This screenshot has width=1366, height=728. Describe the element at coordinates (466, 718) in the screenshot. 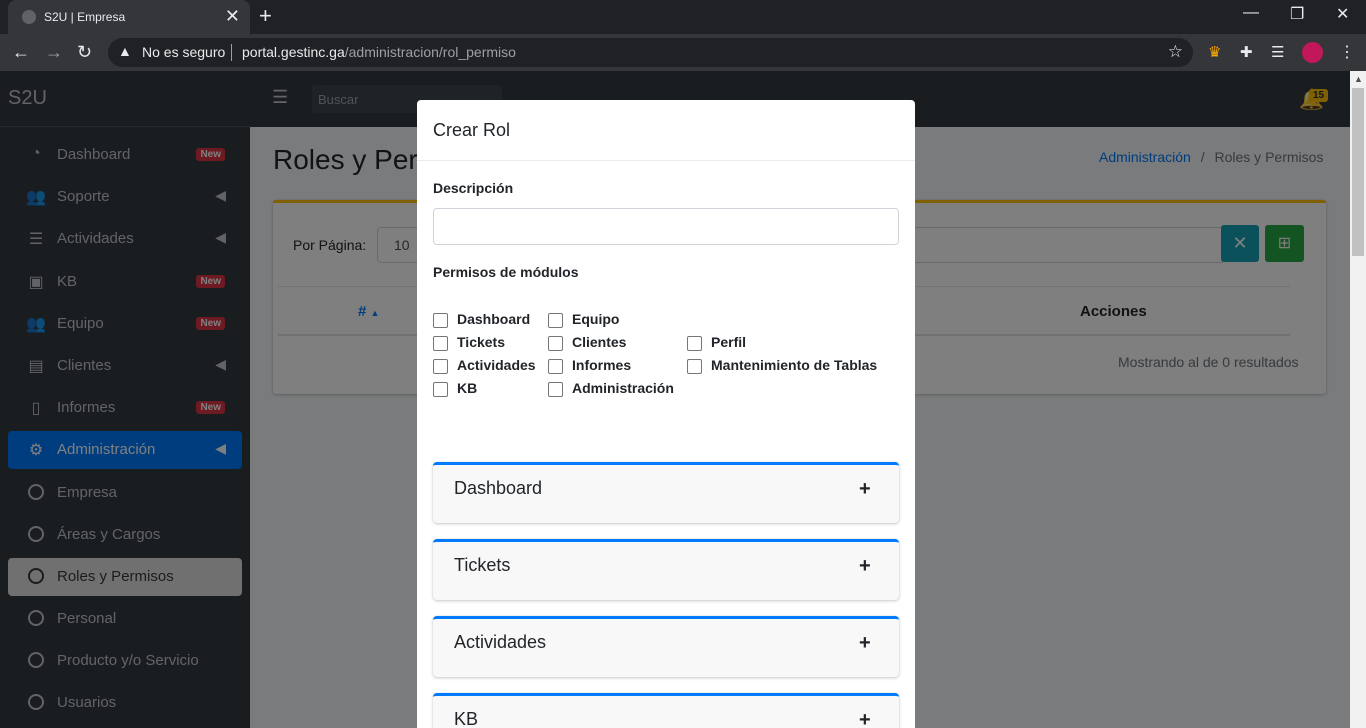

I see `accordion-title: KB` at that location.